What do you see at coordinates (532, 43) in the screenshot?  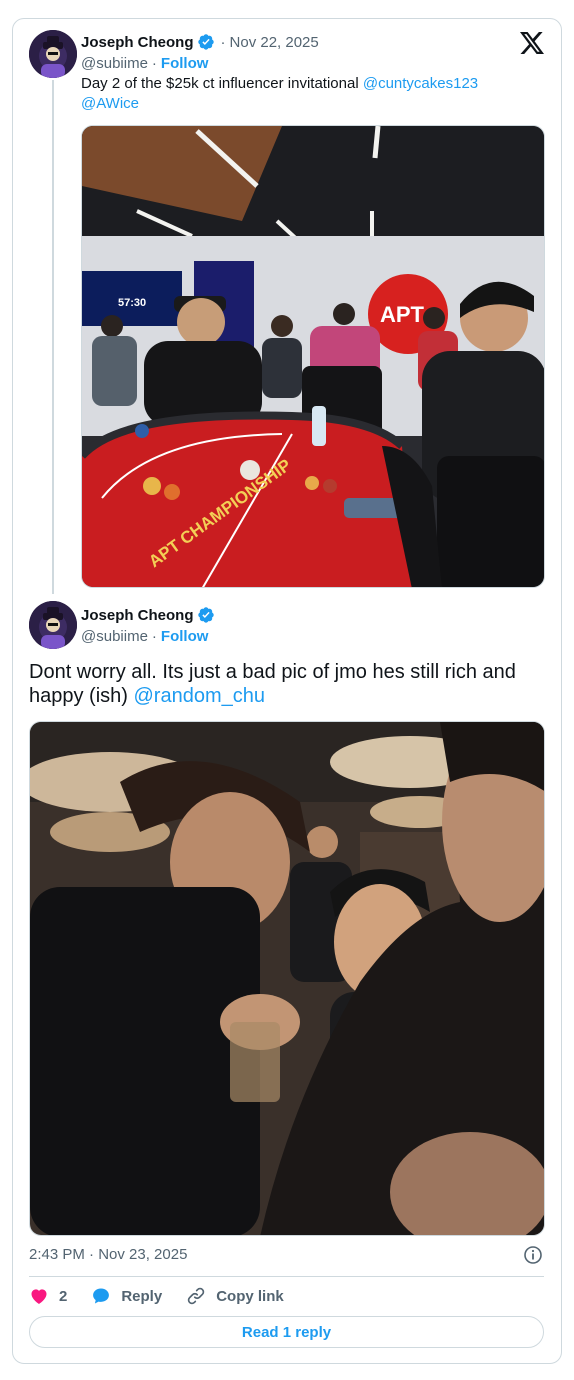 I see `x-logo-icon` at bounding box center [532, 43].